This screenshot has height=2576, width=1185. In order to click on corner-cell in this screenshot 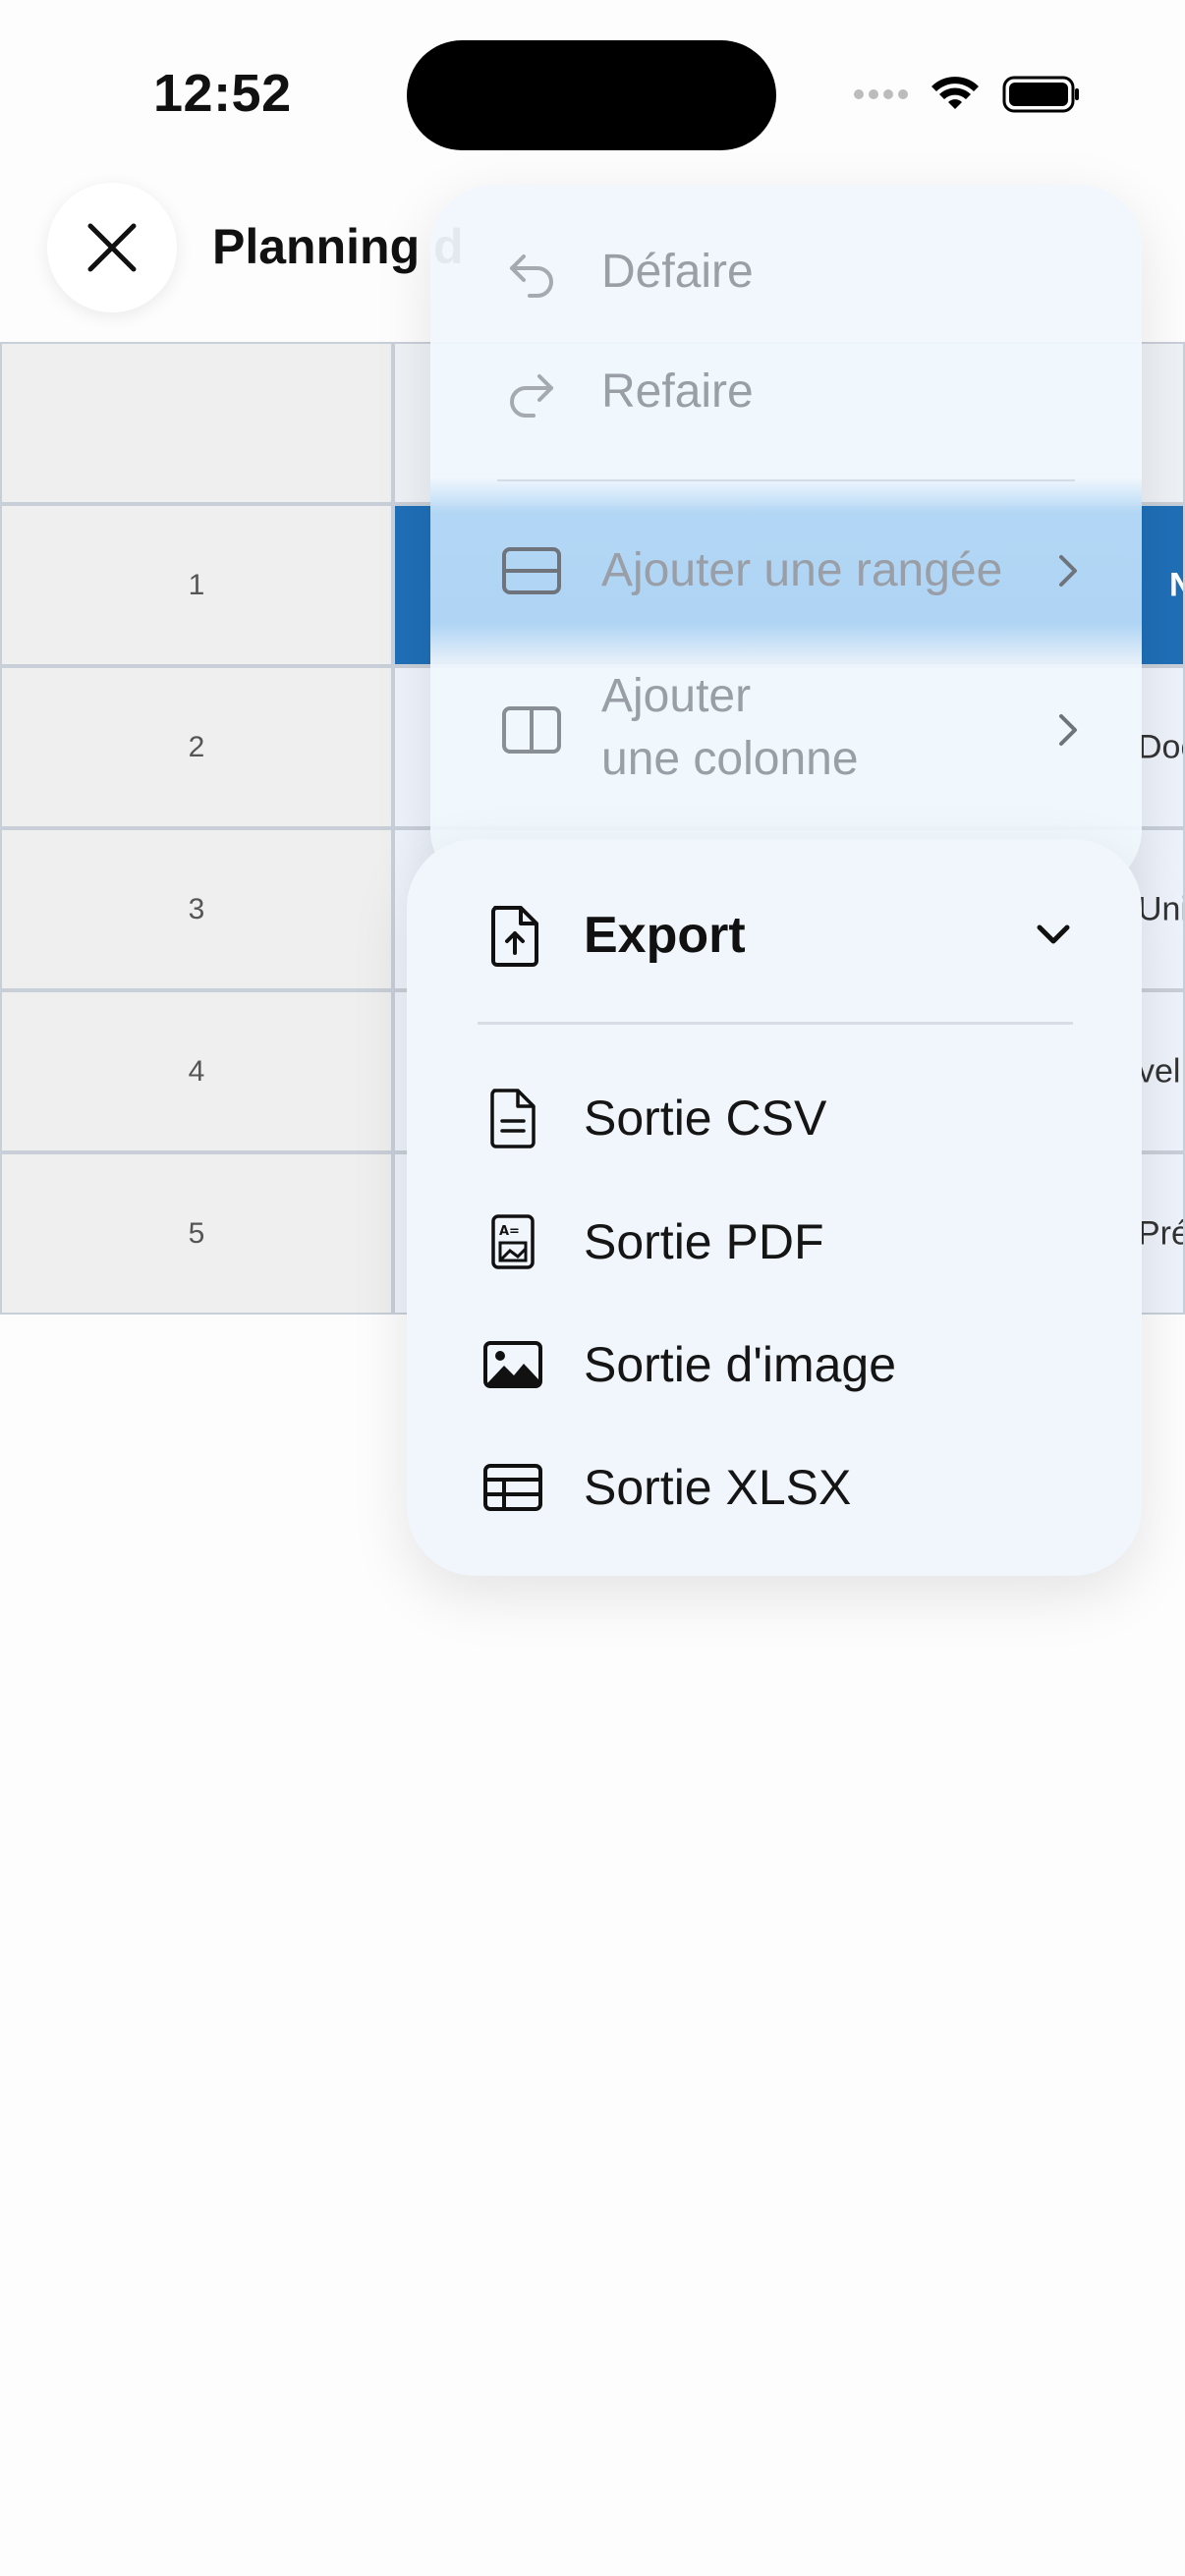, I will do `click(197, 423)`.